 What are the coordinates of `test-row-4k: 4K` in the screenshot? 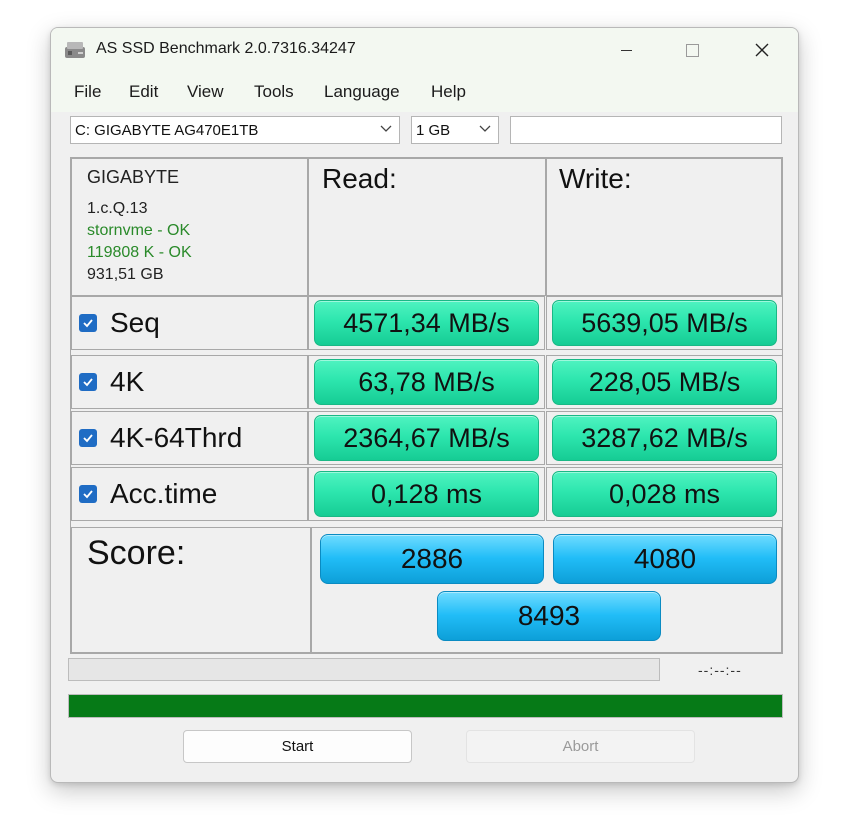 It's located at (189, 382).